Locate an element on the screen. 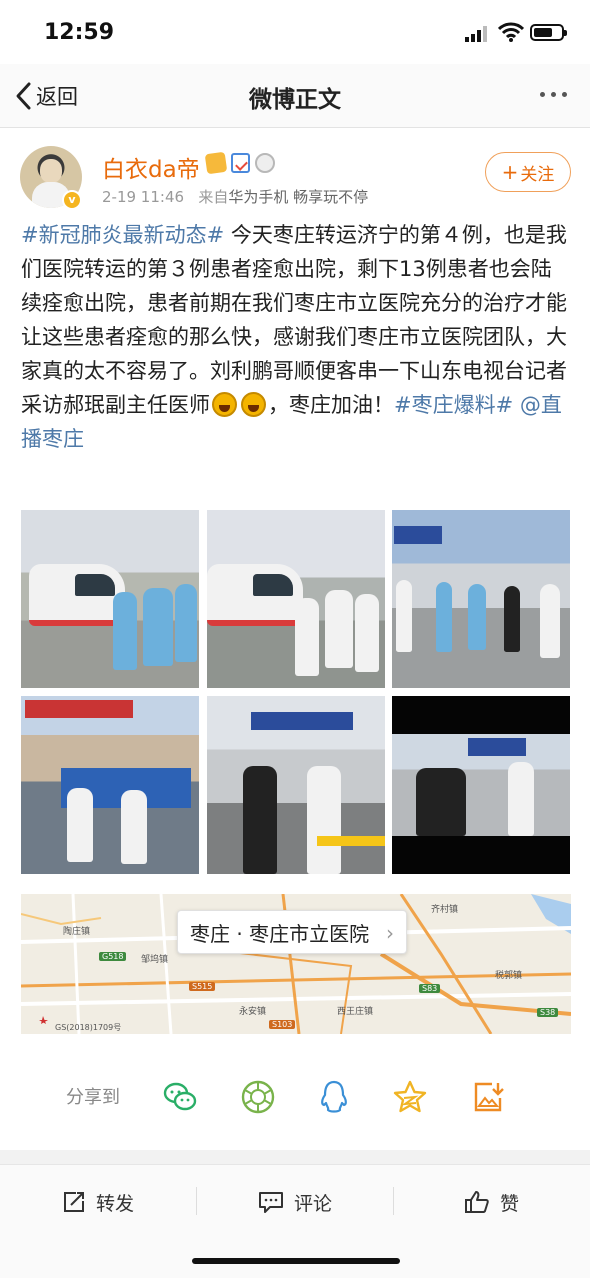 The image size is (590, 1278). source-prefix: 来自 is located at coordinates (213, 197).